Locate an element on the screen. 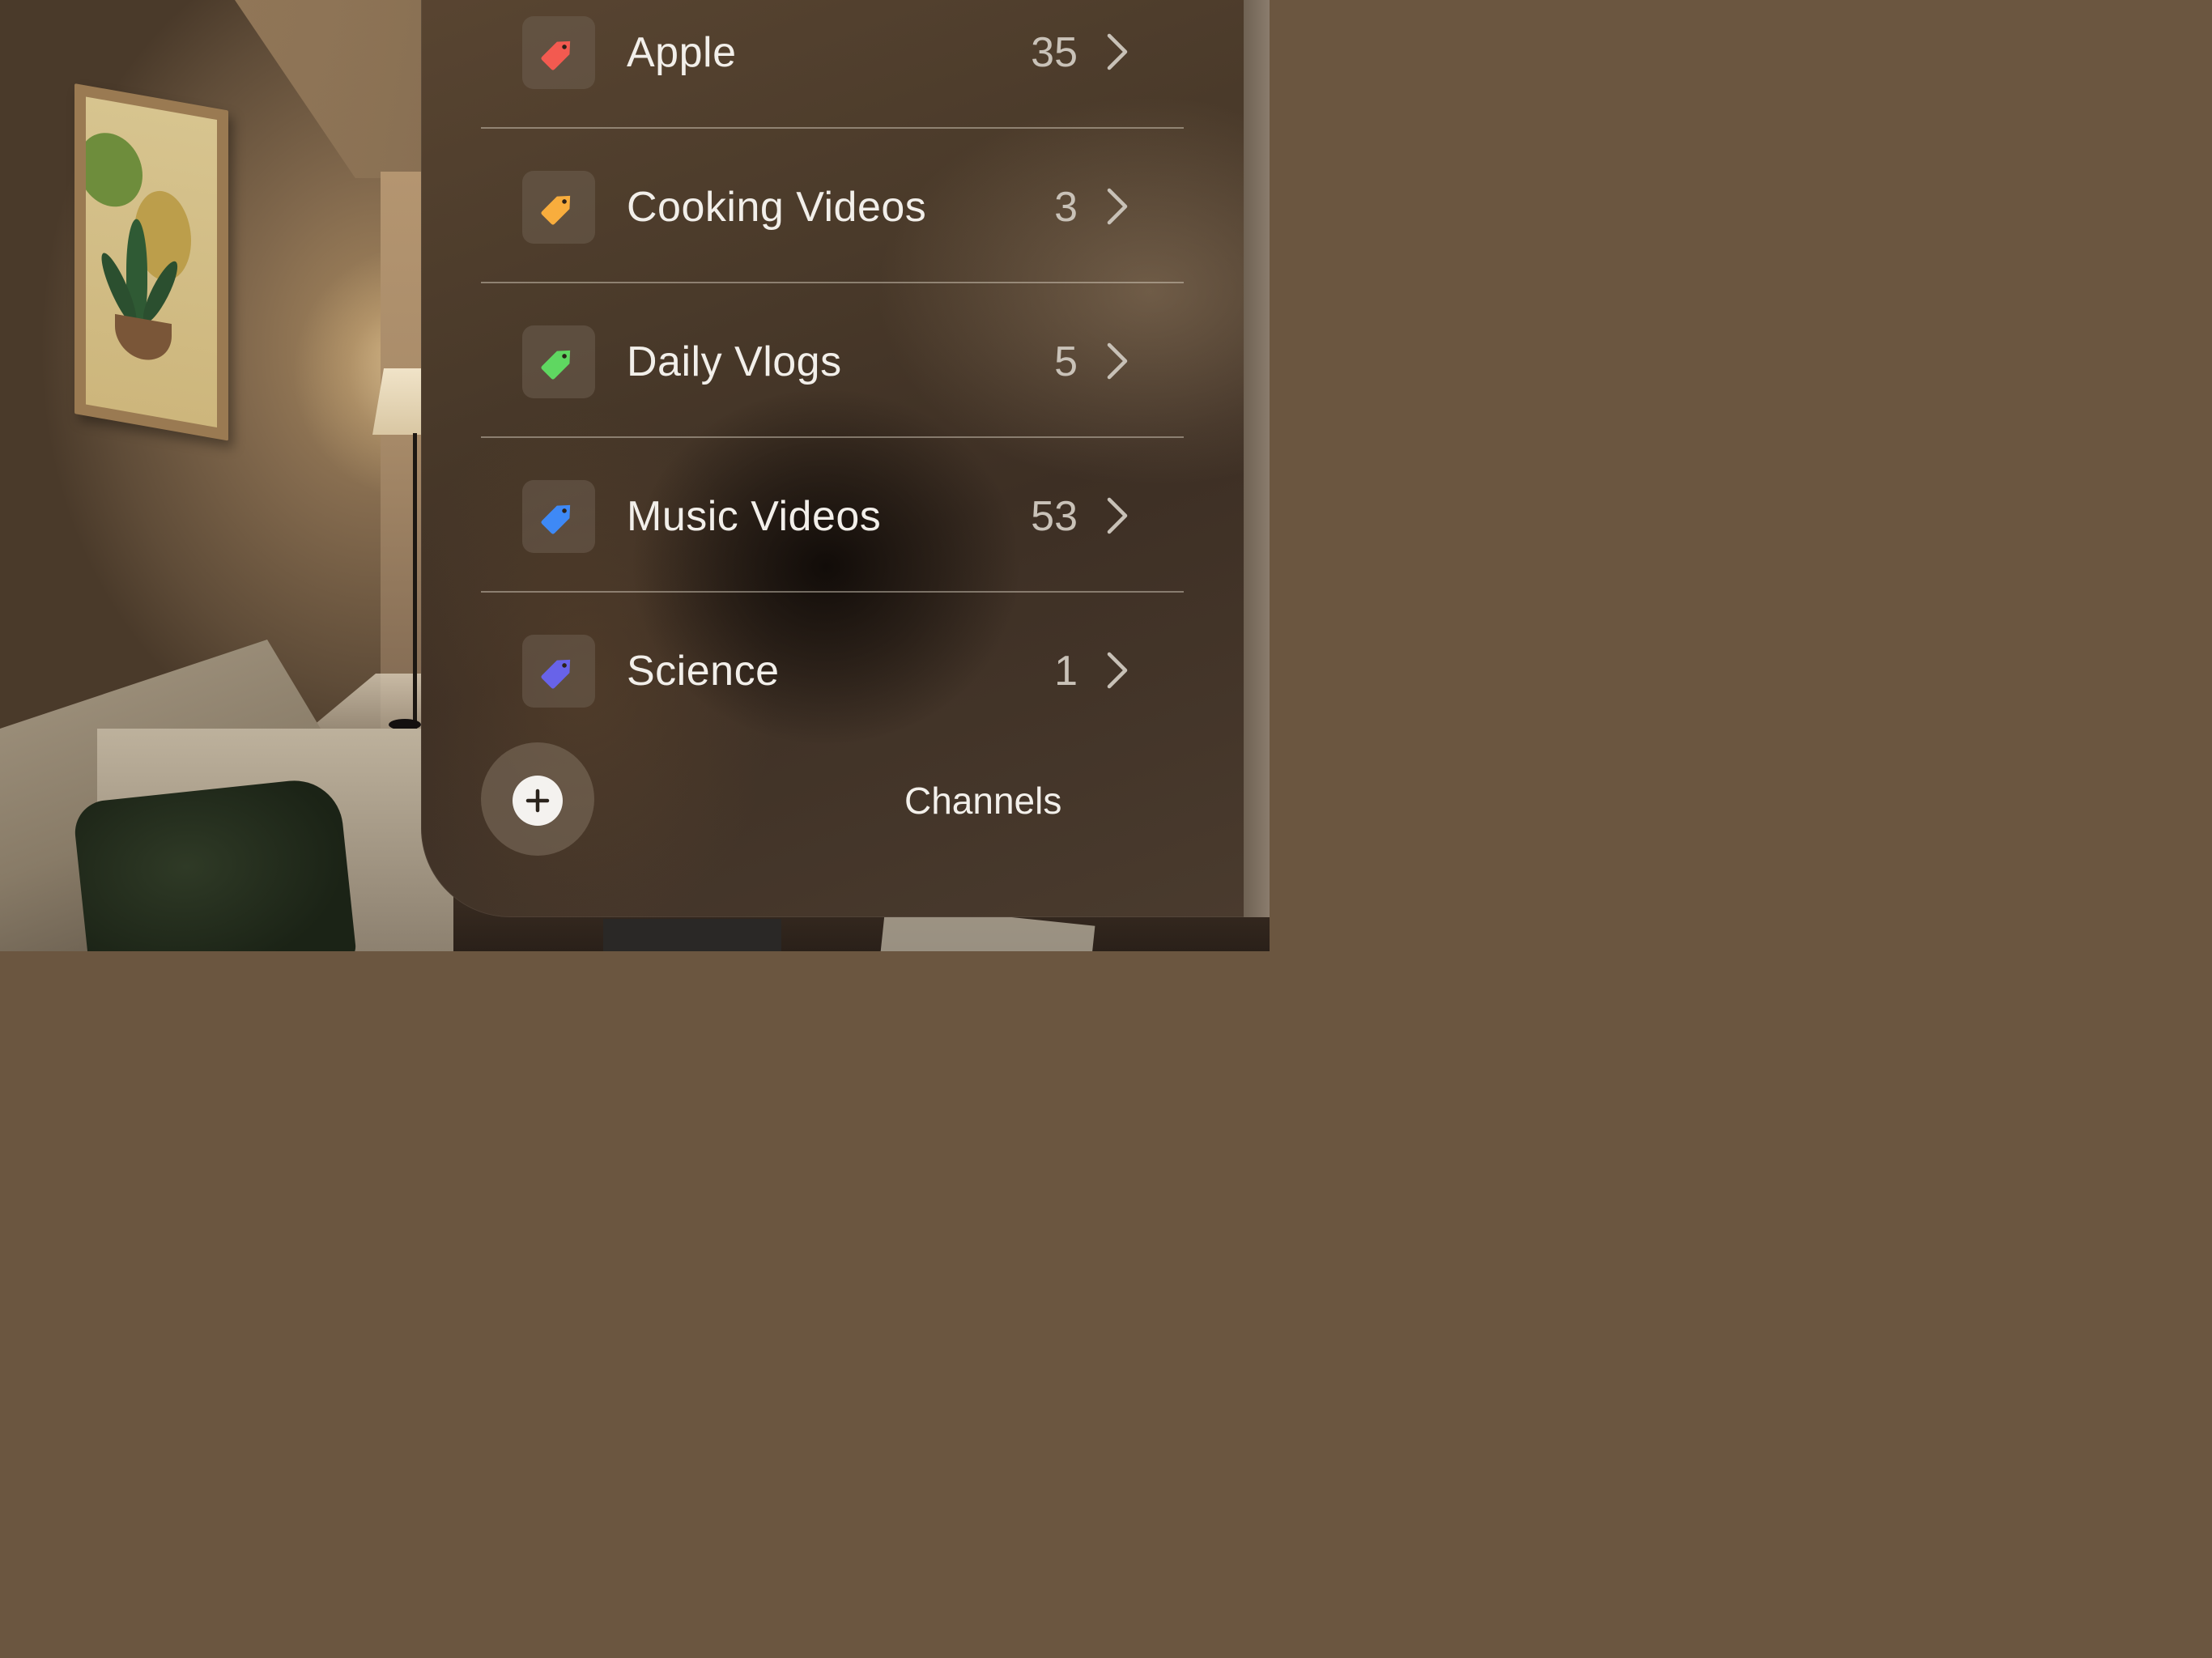 The width and height of the screenshot is (2212, 1658). wall-art-frame is located at coordinates (151, 262).